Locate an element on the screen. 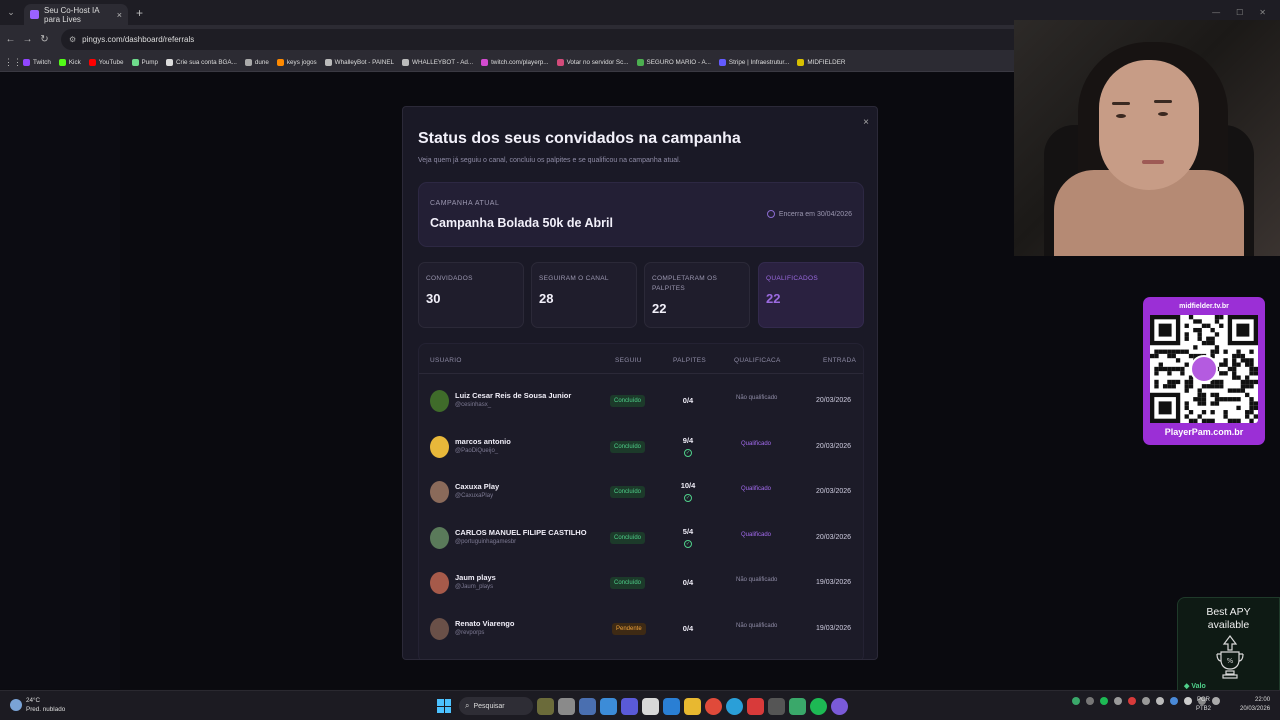  bookmark-item: Twitch is located at coordinates (37, 62).